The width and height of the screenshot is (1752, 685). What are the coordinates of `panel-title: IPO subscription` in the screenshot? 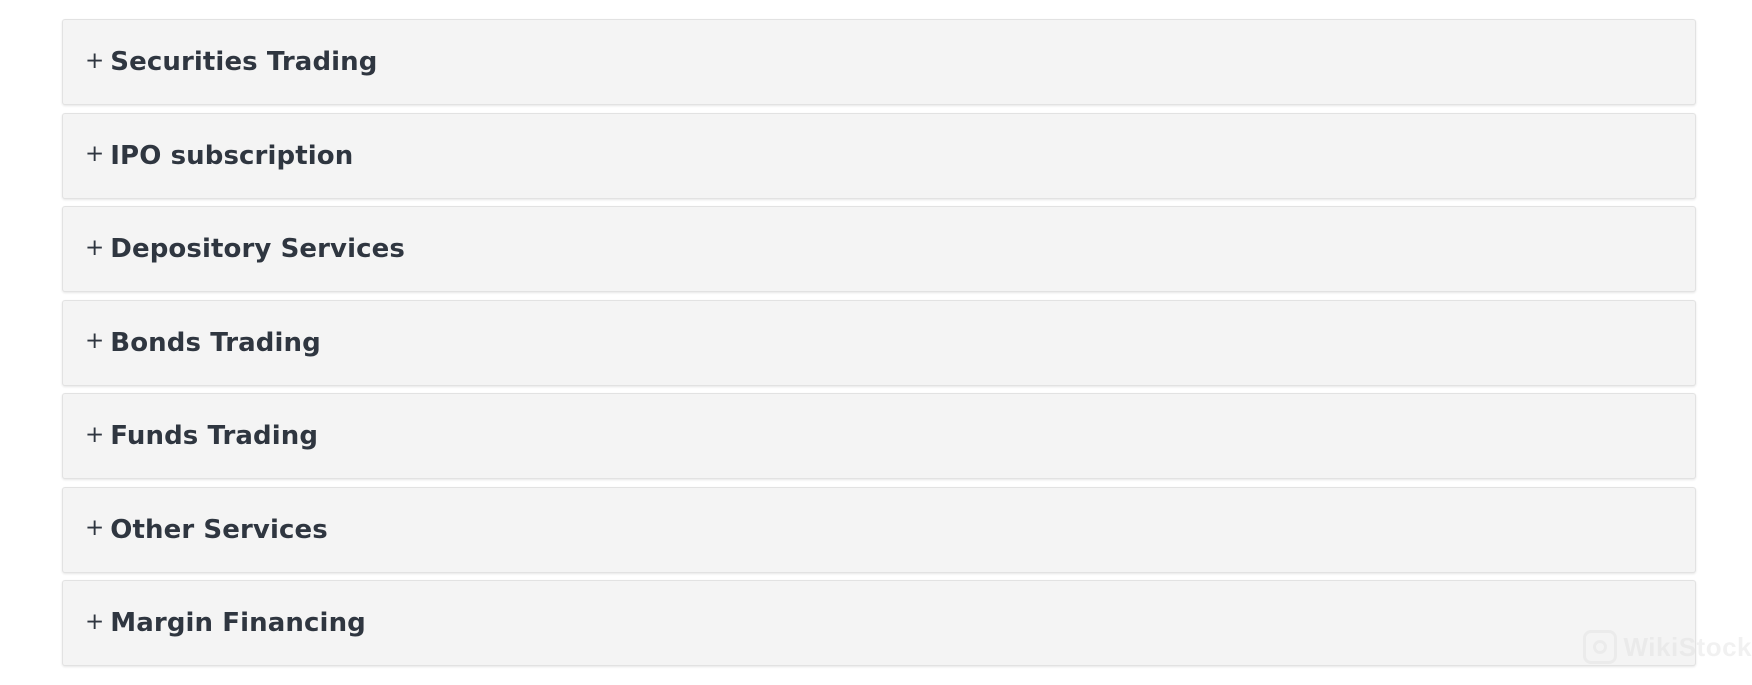 It's located at (232, 155).